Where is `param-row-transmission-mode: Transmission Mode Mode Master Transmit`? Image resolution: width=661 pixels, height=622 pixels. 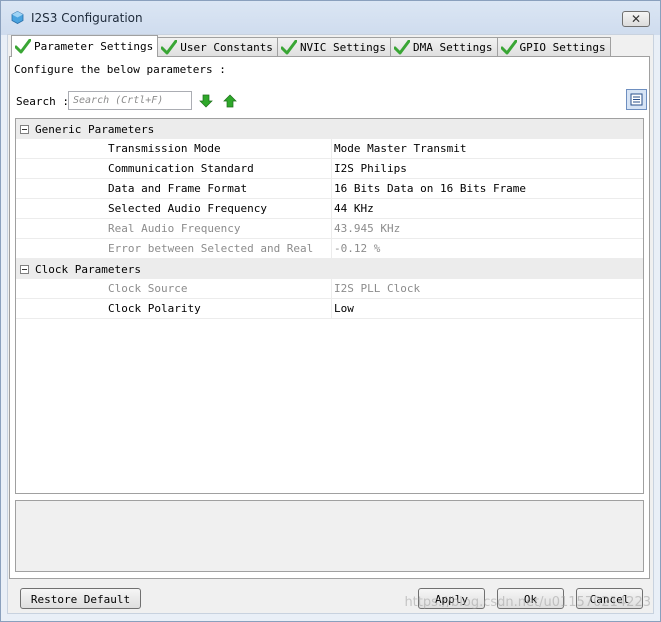
param-row-transmission-mode: Transmission Mode Mode Master Transmit is located at coordinates (329, 149).